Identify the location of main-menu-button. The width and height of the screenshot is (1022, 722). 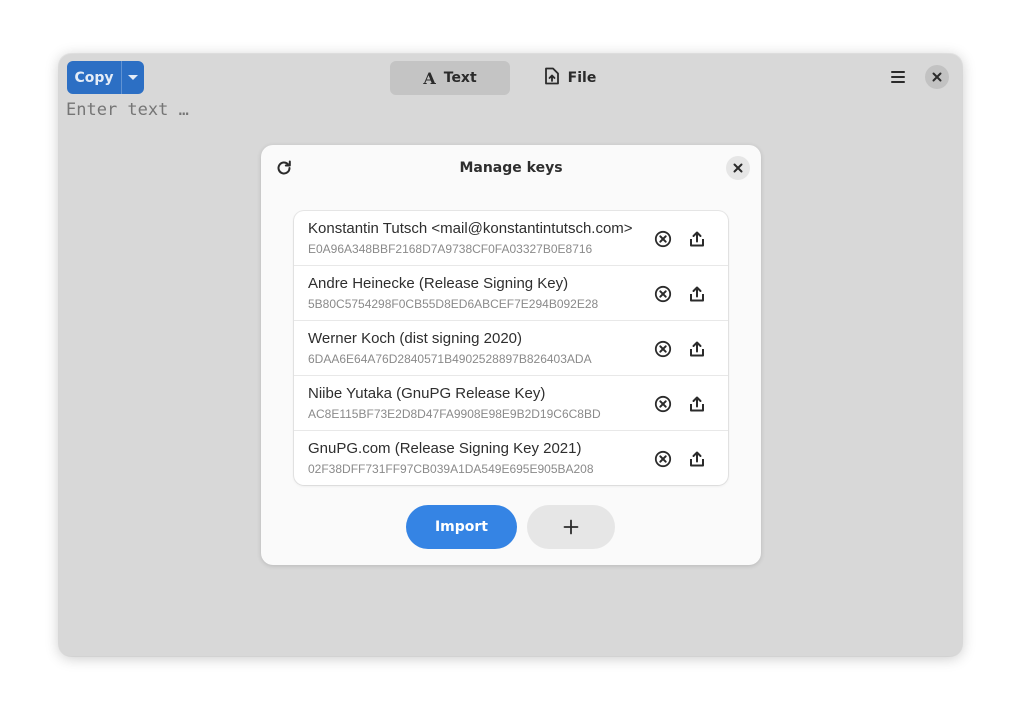
(898, 77).